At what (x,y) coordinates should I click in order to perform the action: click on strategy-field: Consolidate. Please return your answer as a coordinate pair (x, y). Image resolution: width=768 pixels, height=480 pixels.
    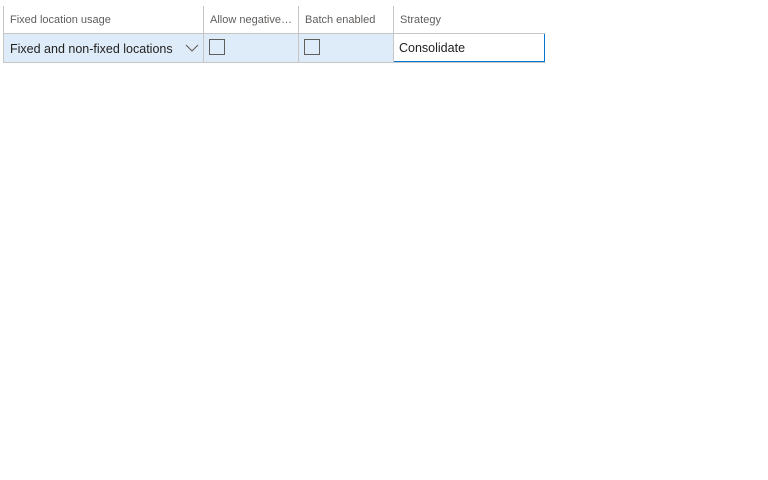
    Looking at the image, I should click on (469, 48).